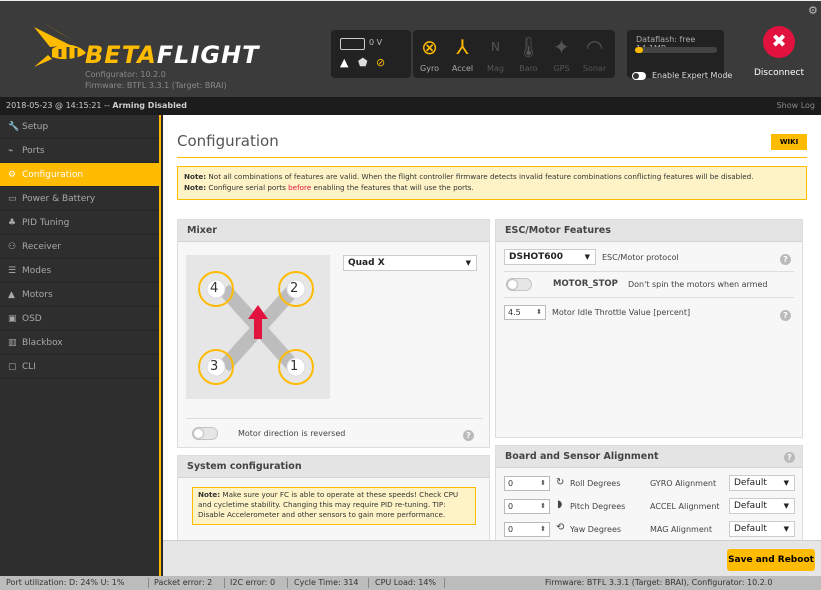 The height and width of the screenshot is (590, 821). What do you see at coordinates (525, 312) in the screenshot?
I see `idle-throttle-input: 4.5 ⬍` at bounding box center [525, 312].